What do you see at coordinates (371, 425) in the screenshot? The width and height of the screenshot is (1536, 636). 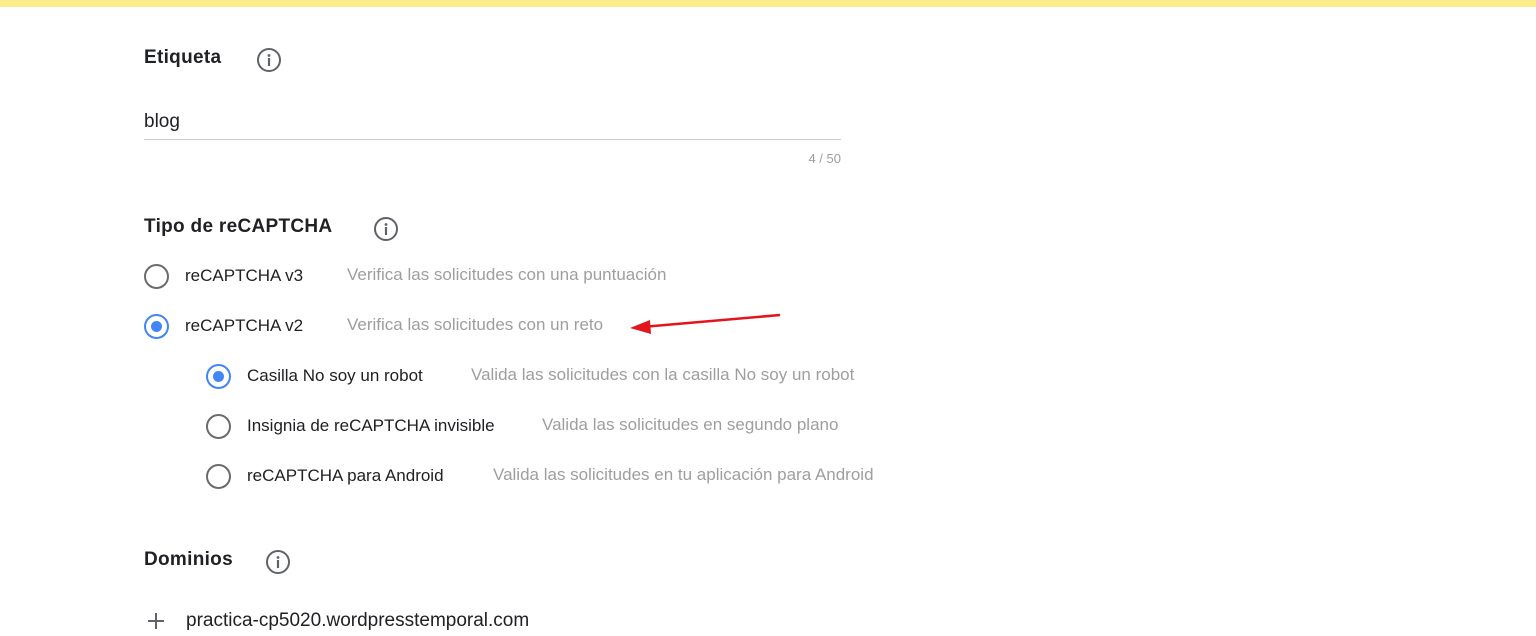 I see `radio-label-invisible: Insignia de reCAPTCHA invisible` at bounding box center [371, 425].